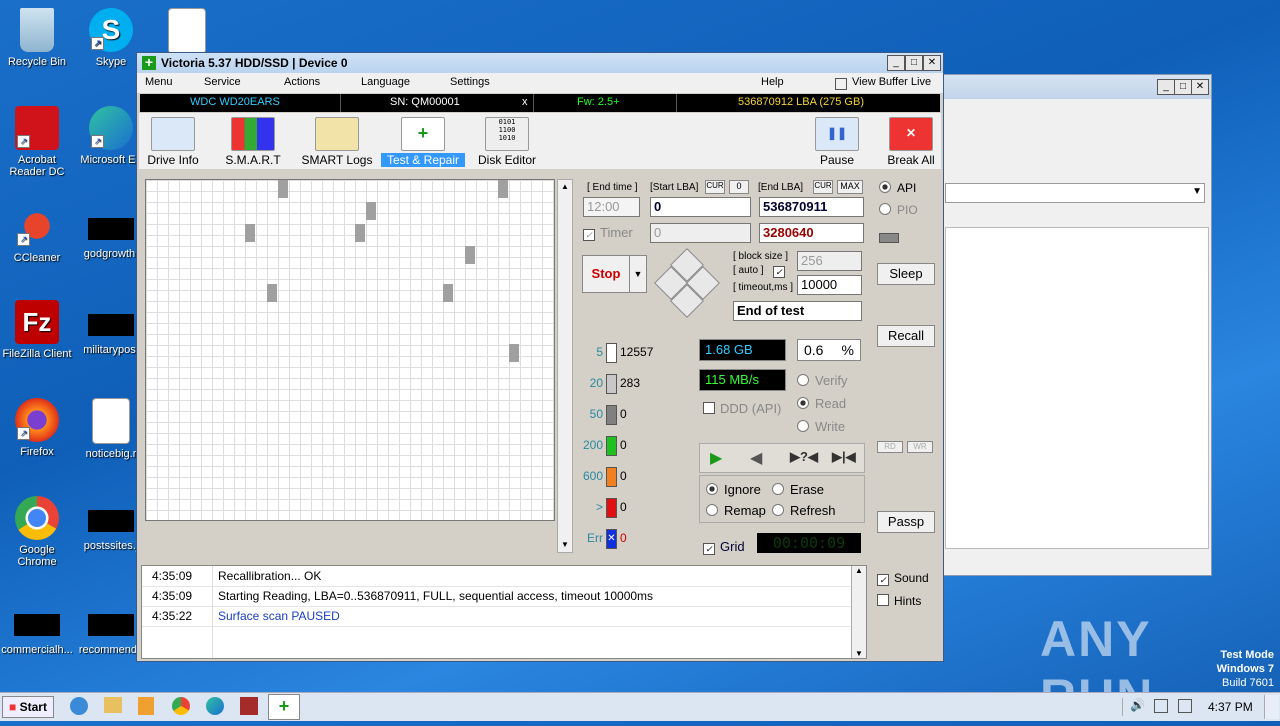 This screenshot has height=726, width=1280. What do you see at coordinates (822, 380) in the screenshot?
I see `verify-radio: Verify` at bounding box center [822, 380].